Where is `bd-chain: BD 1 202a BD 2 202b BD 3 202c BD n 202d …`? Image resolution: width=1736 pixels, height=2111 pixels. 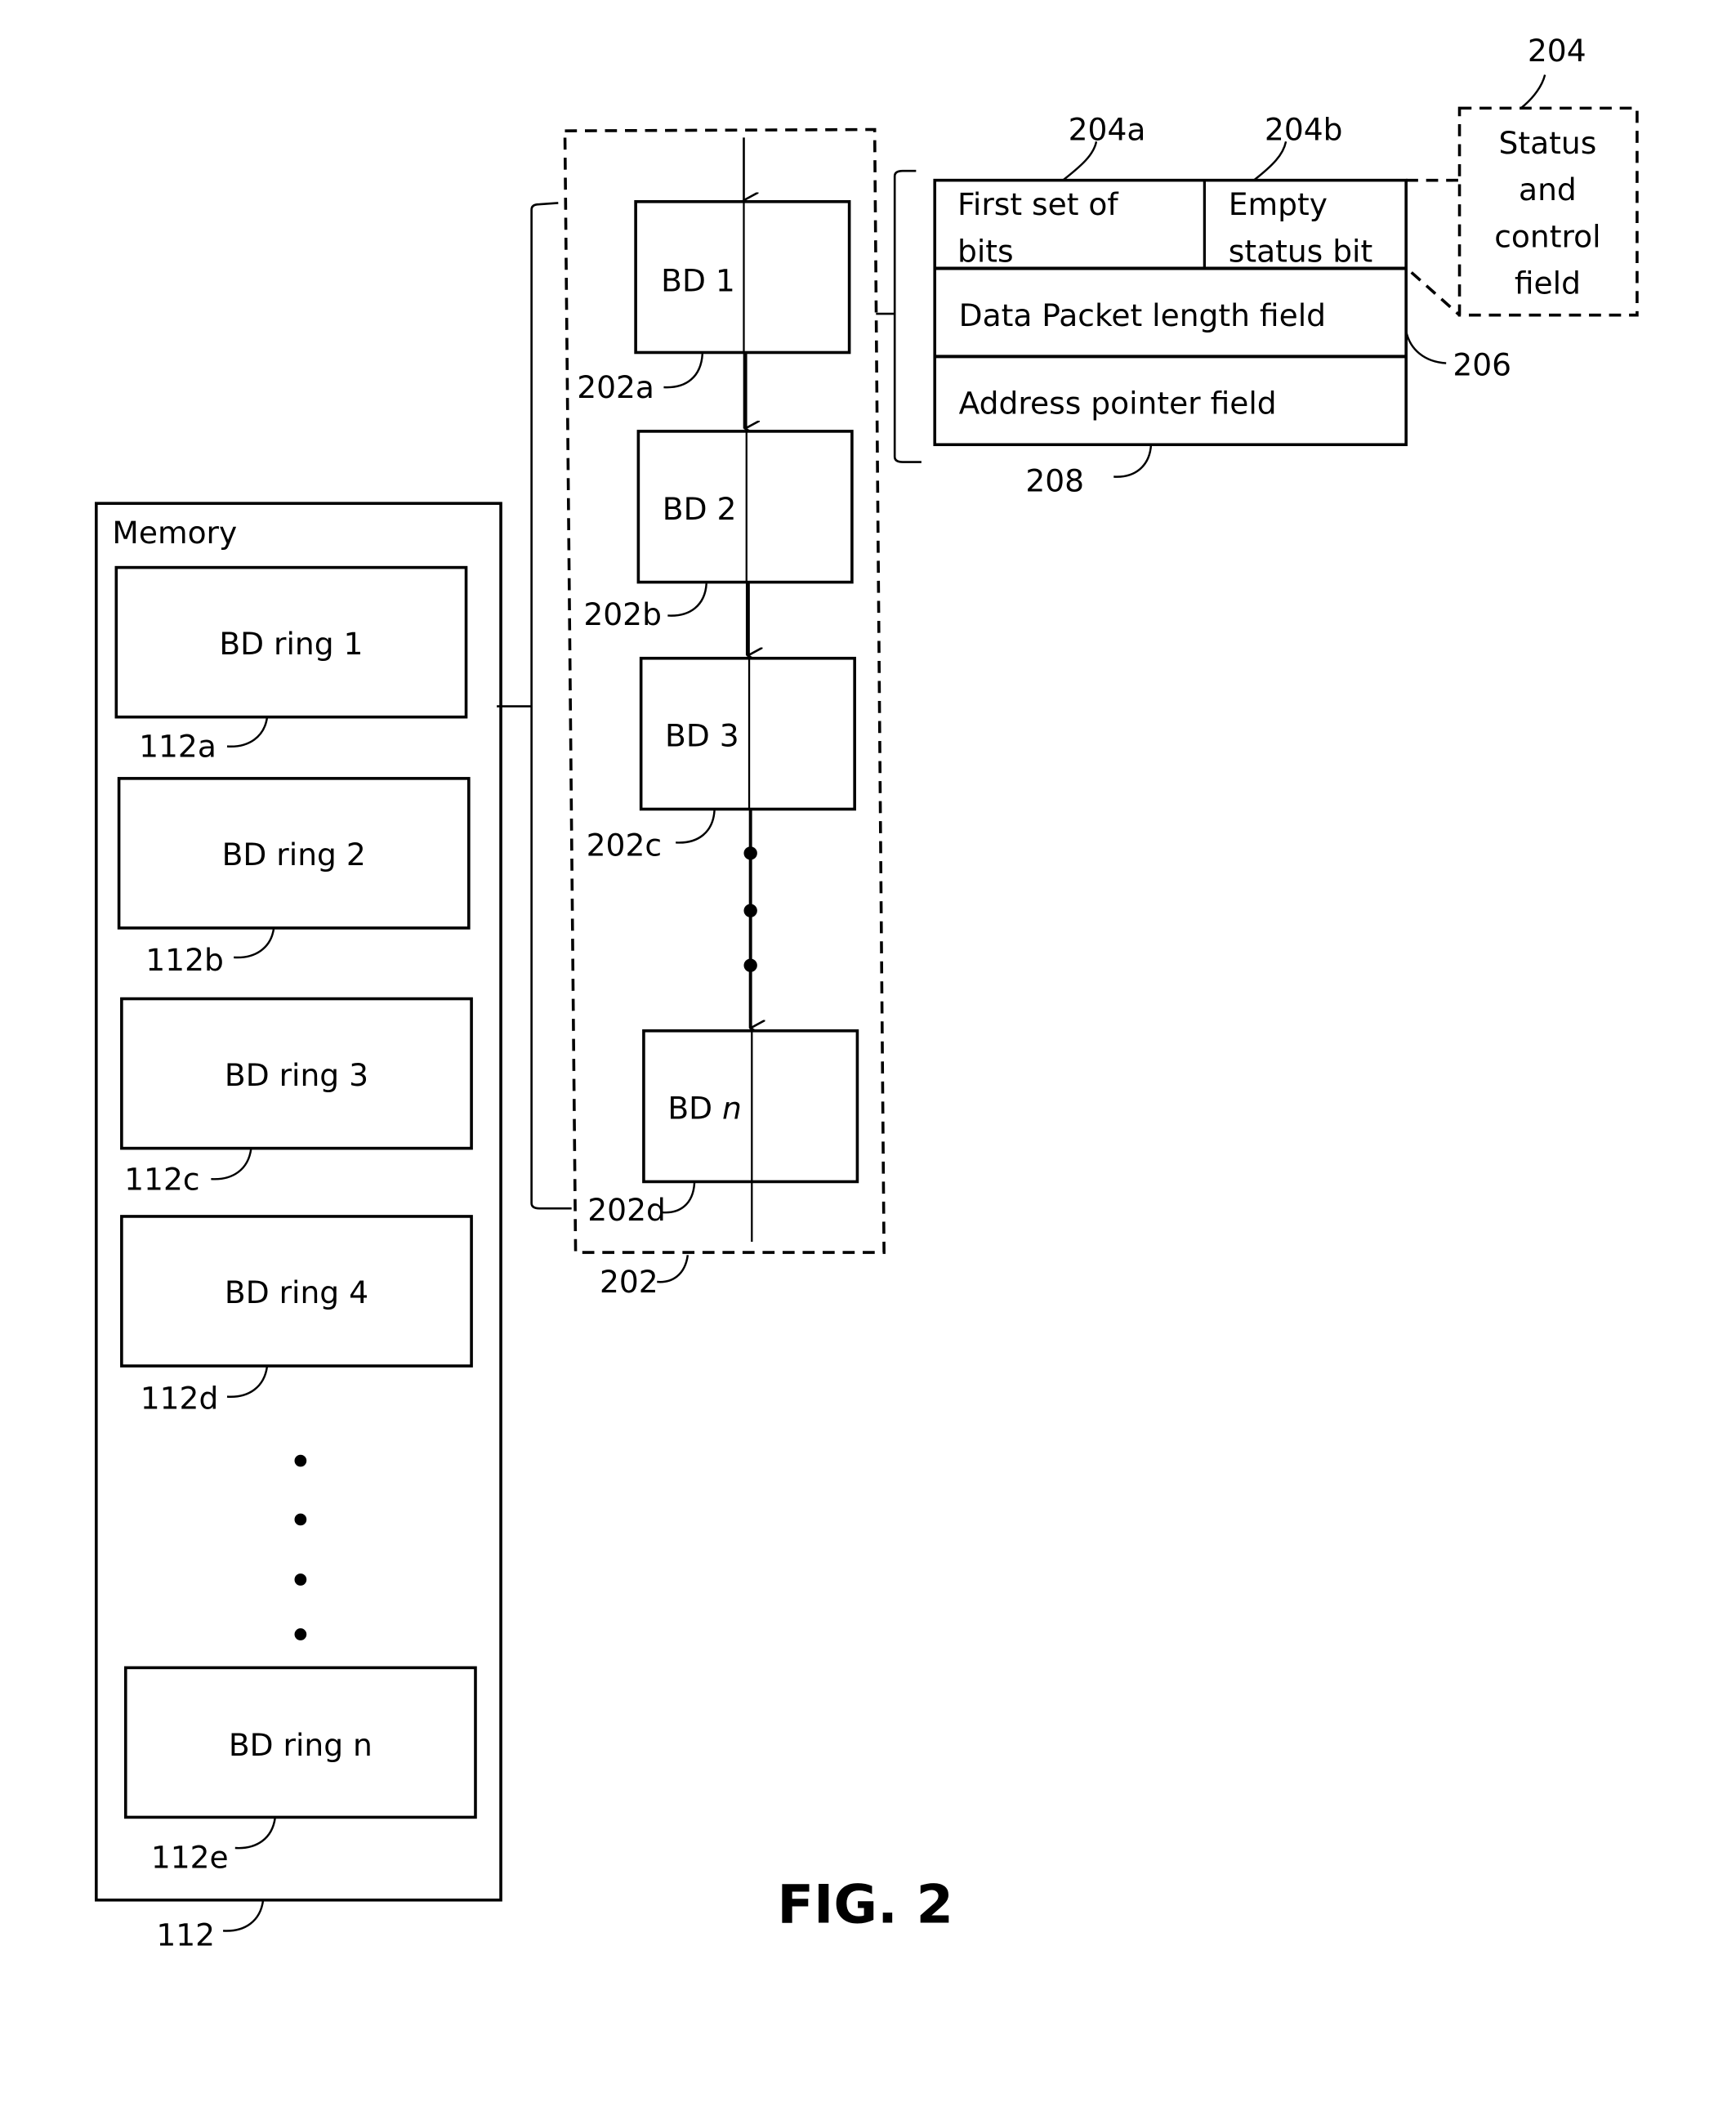
bd-chain: BD 1 202a BD 2 202b BD 3 202c BD n 202d … is located at coordinates (725, 713).